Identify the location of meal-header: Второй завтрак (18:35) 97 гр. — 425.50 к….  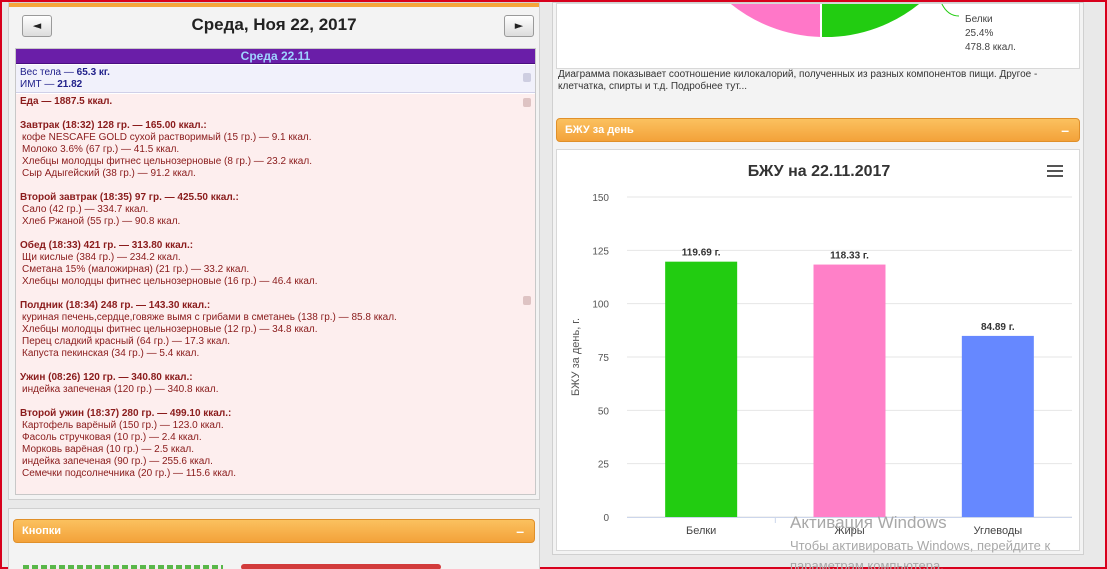
(129, 197).